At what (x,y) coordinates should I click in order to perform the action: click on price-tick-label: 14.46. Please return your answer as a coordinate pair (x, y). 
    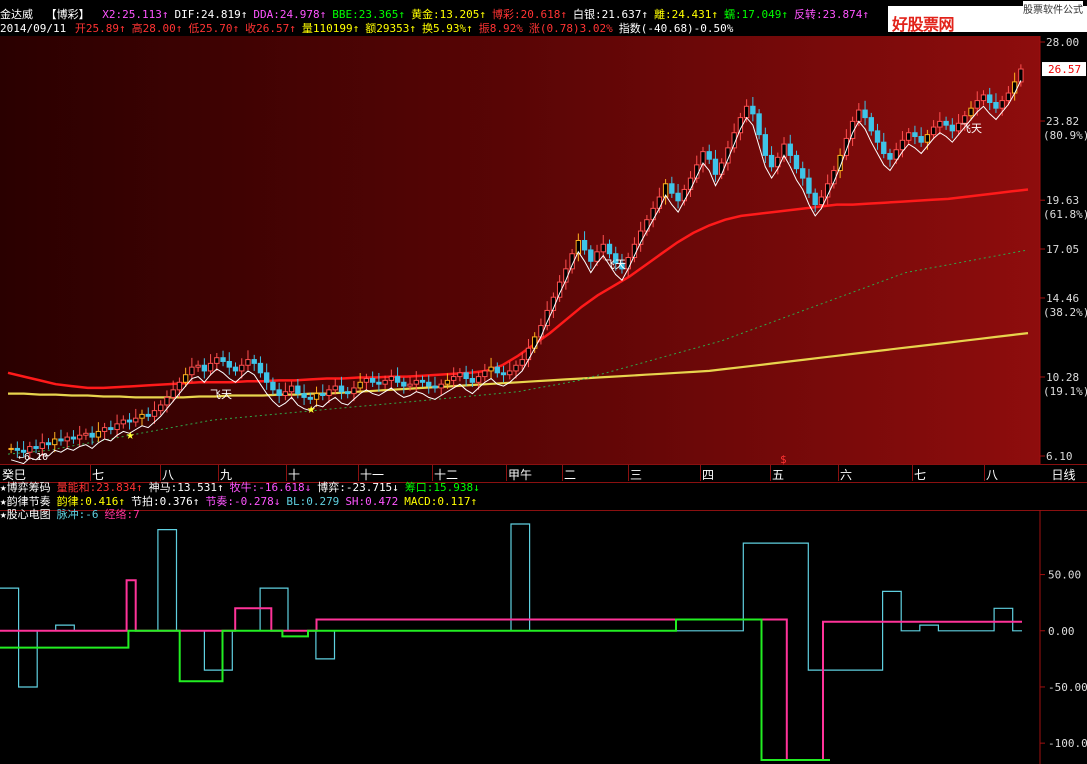
    Looking at the image, I should click on (1062, 298).